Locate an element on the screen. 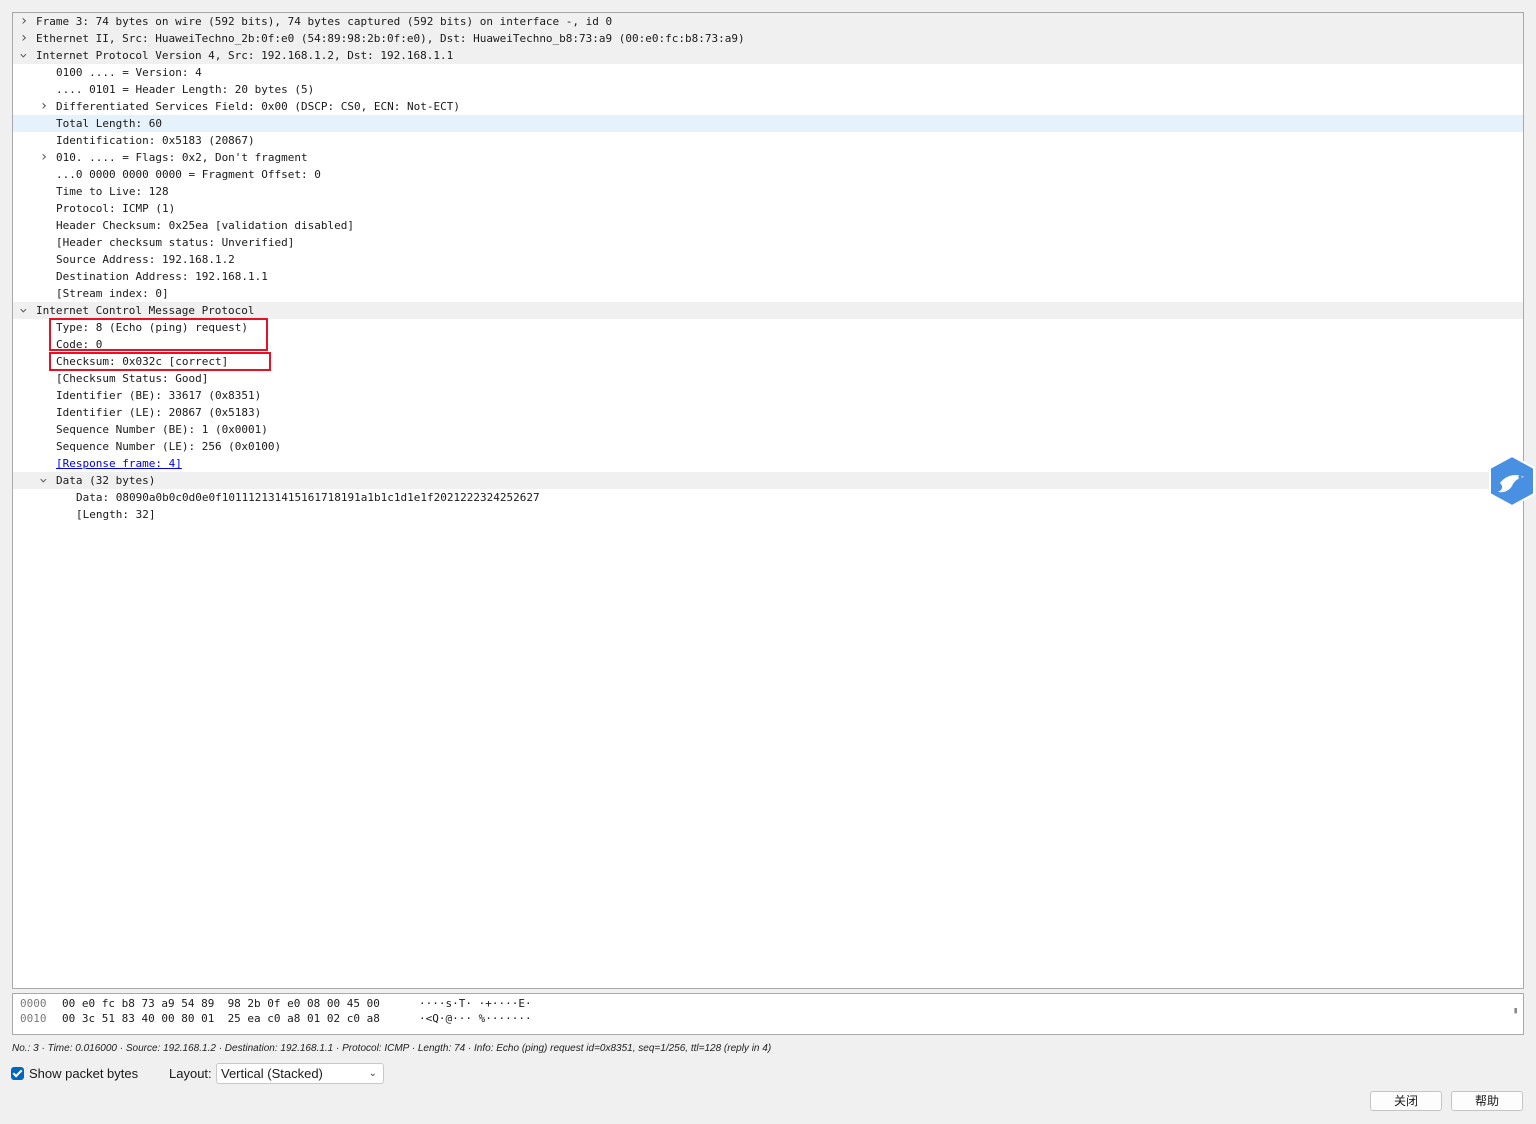 The image size is (1536, 1124). tree-row: Destination Address: 192.168.1.1 is located at coordinates (768, 276).